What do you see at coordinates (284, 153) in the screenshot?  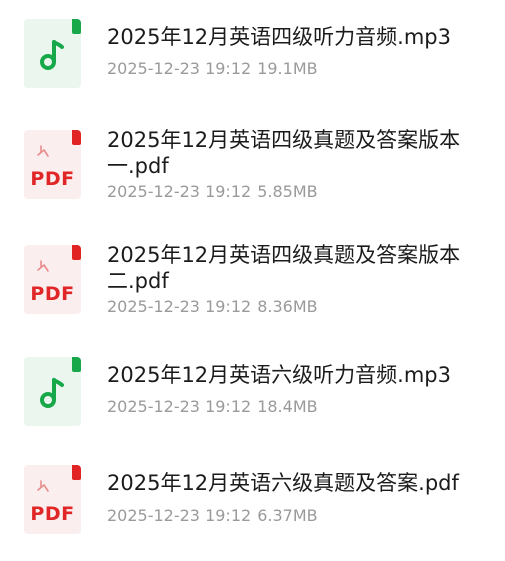 I see `file-name: 2025年12月英语四级真题及答案版本一.pdf` at bounding box center [284, 153].